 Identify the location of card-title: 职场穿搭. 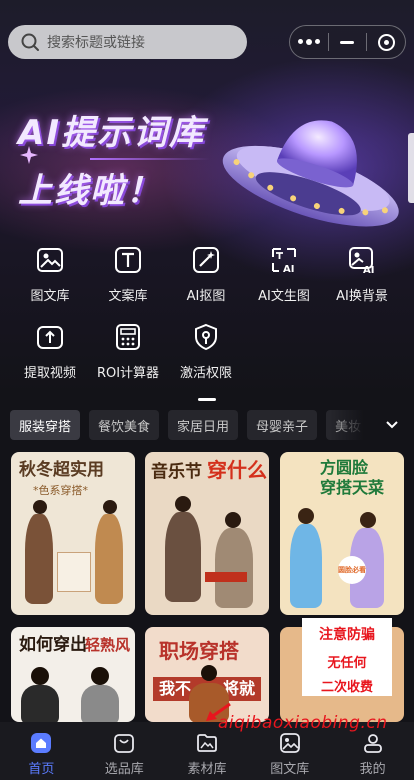
(199, 651).